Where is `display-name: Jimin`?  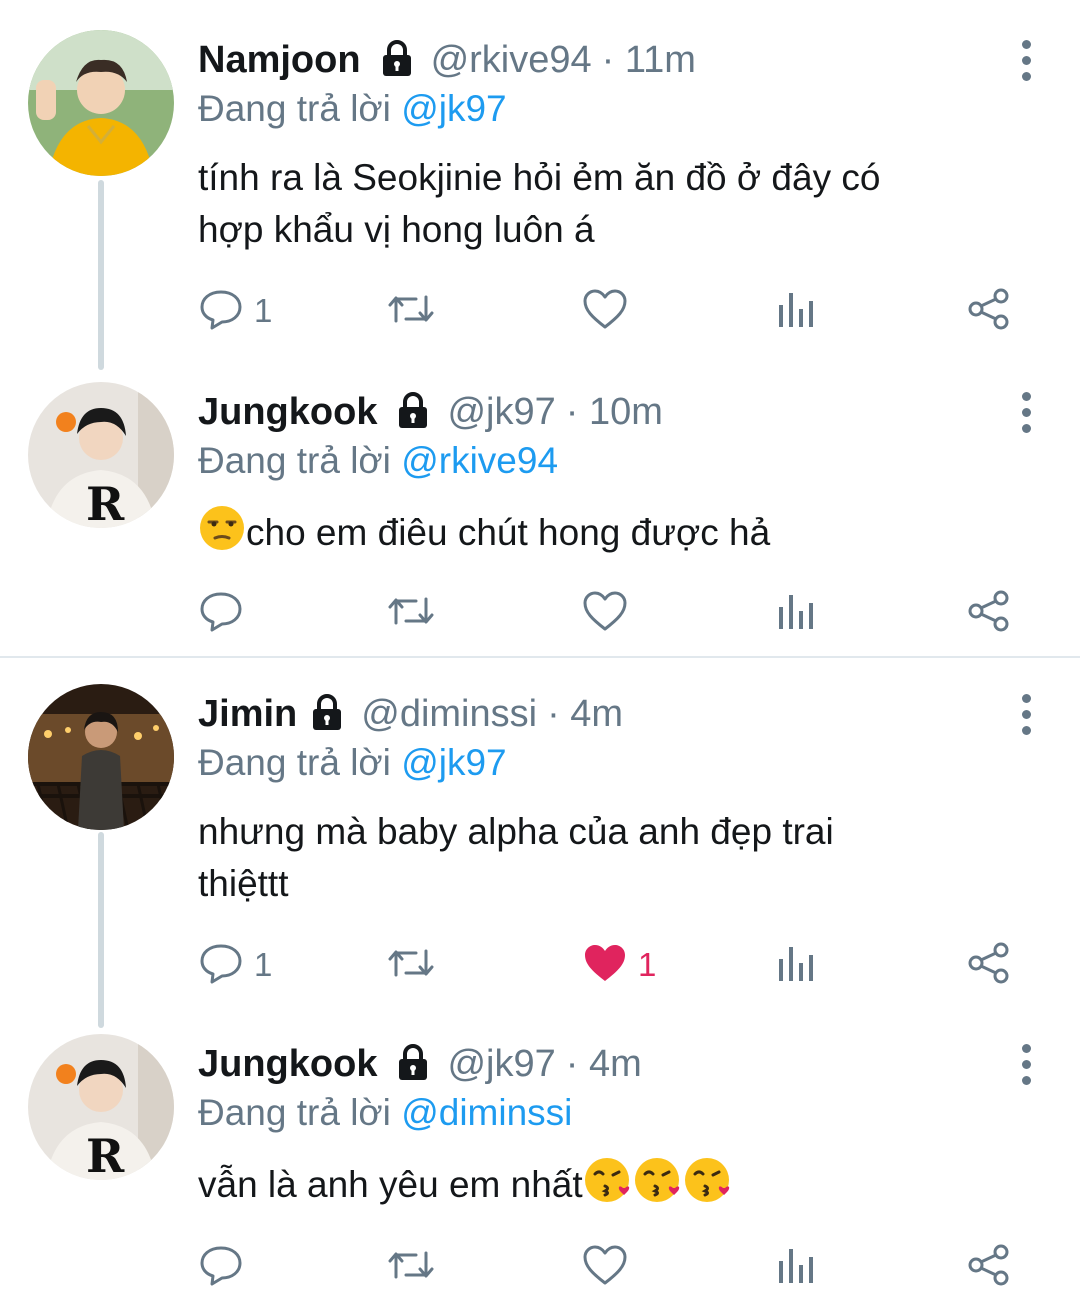
display-name: Jimin is located at coordinates (247, 714).